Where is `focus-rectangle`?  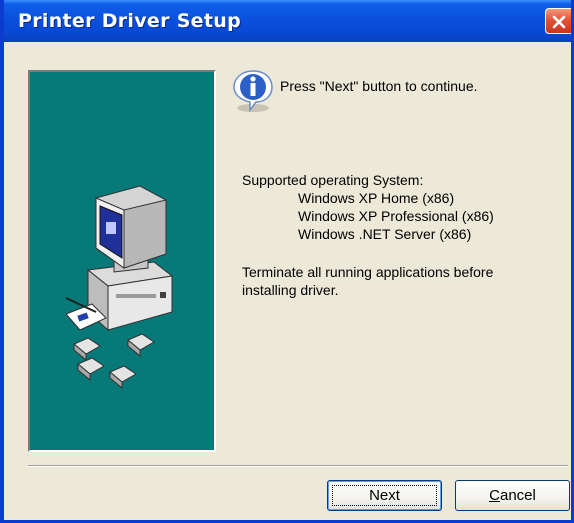
focus-rectangle is located at coordinates (384, 495).